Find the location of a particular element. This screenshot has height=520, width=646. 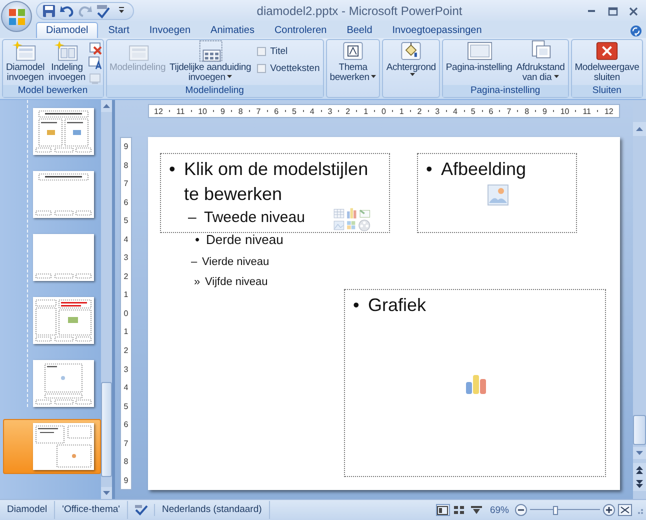

status-text: Nederlands (standaard) is located at coordinates (212, 510).